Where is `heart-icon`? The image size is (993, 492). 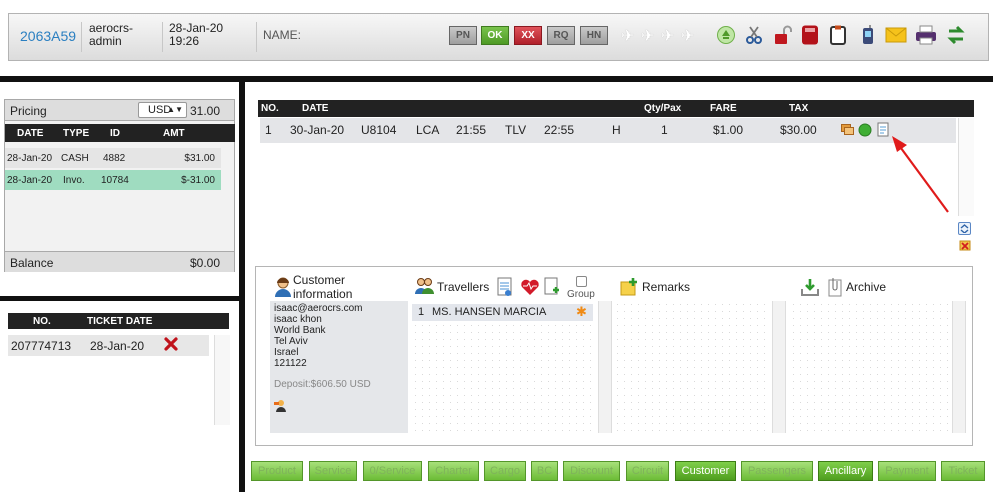
heart-icon is located at coordinates (530, 287).